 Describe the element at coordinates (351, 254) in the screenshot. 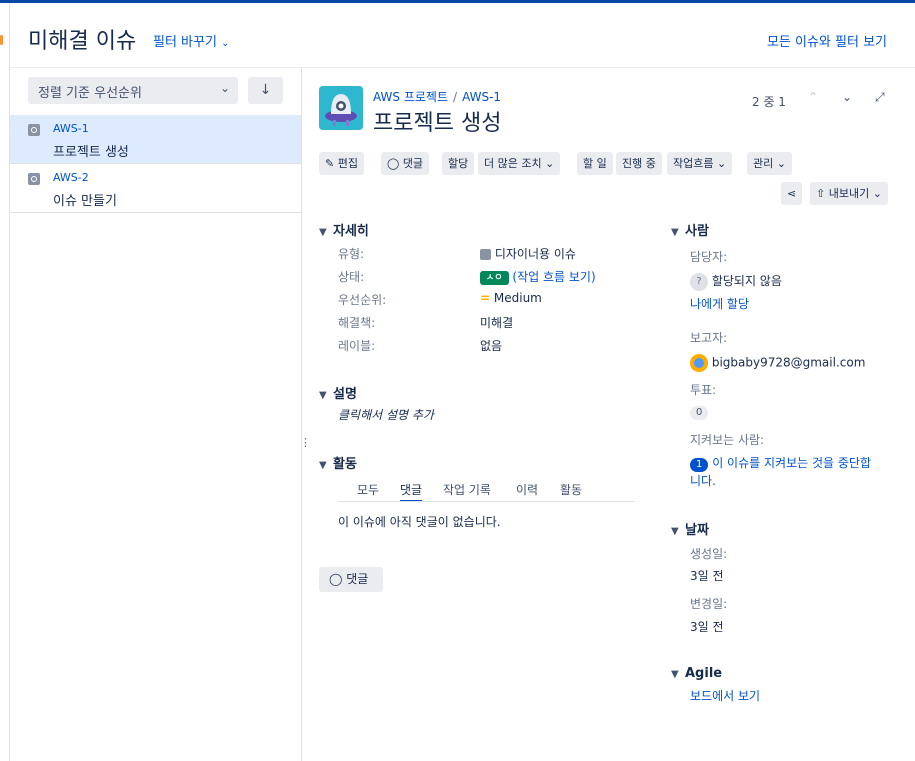

I see `type-label: 유형:` at that location.